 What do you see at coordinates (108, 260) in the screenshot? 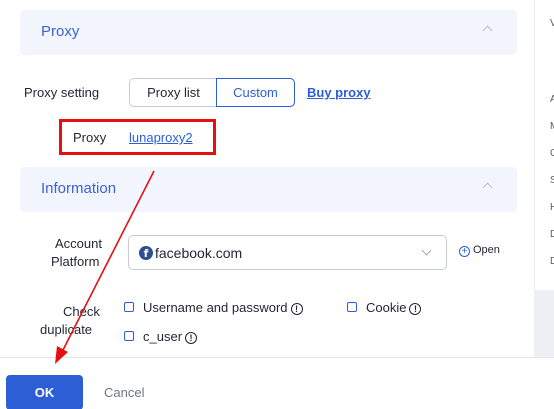
I see `annotation-arrow-line` at bounding box center [108, 260].